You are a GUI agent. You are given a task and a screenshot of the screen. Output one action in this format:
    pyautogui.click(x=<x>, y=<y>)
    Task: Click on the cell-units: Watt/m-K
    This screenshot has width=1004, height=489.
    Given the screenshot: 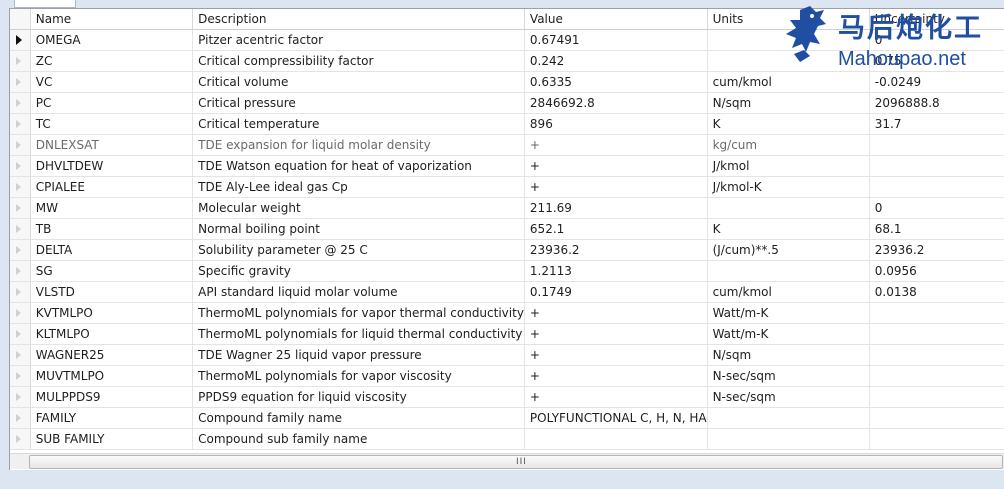 What is the action you would take?
    pyautogui.click(x=788, y=334)
    